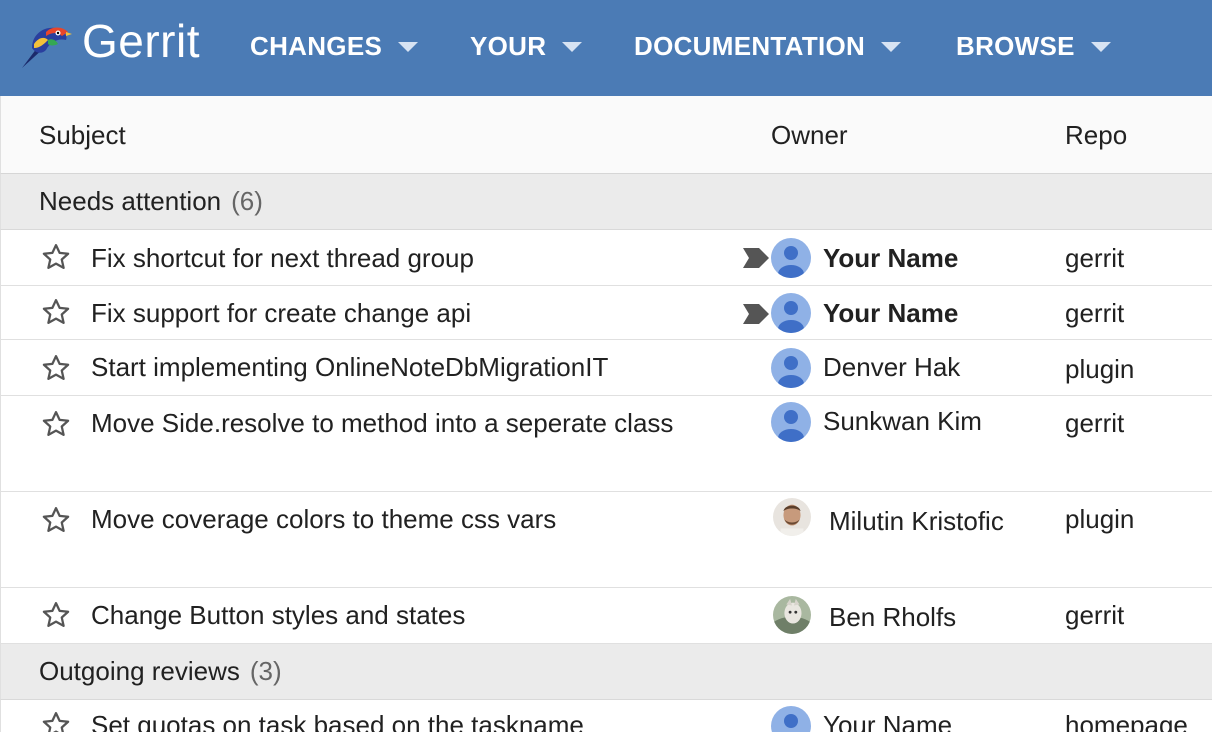 This screenshot has height=732, width=1212. I want to click on section-label: Outgoing reviews, so click(139, 671).